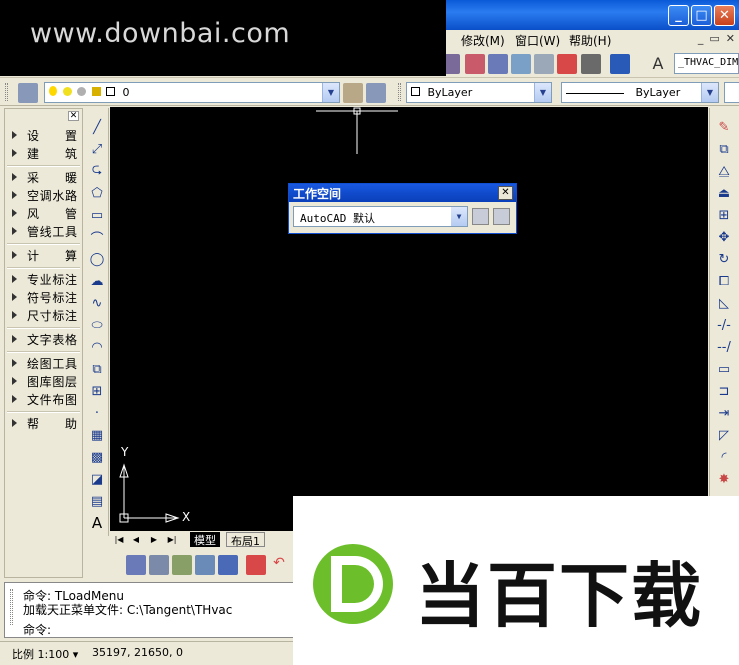  I want to click on text-style-icon: A, so click(658, 64).